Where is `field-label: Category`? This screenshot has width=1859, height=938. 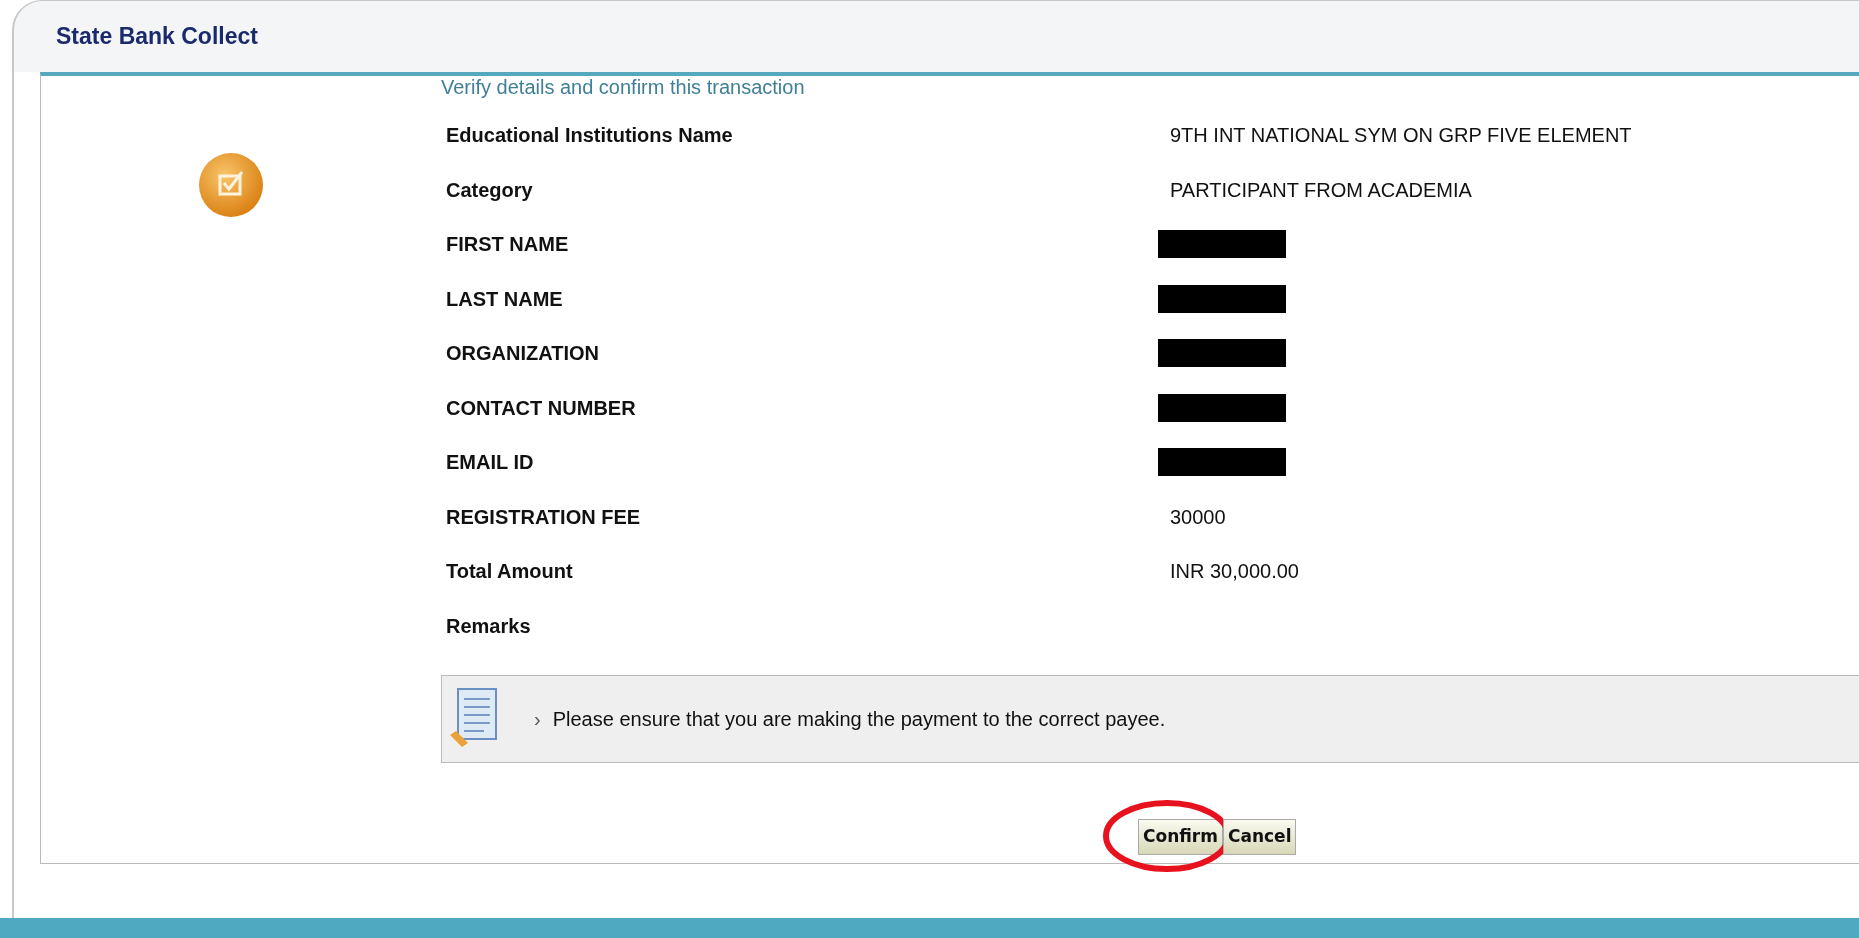
field-label: Category is located at coordinates (489, 189).